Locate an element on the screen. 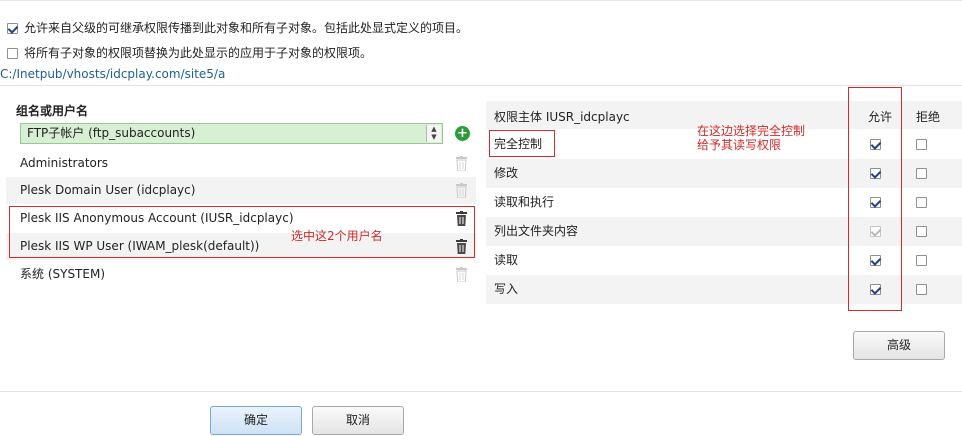 This screenshot has width=962, height=436. permissions-annotation: 在这边选择完全控制 给予其读写权限 is located at coordinates (751, 138).